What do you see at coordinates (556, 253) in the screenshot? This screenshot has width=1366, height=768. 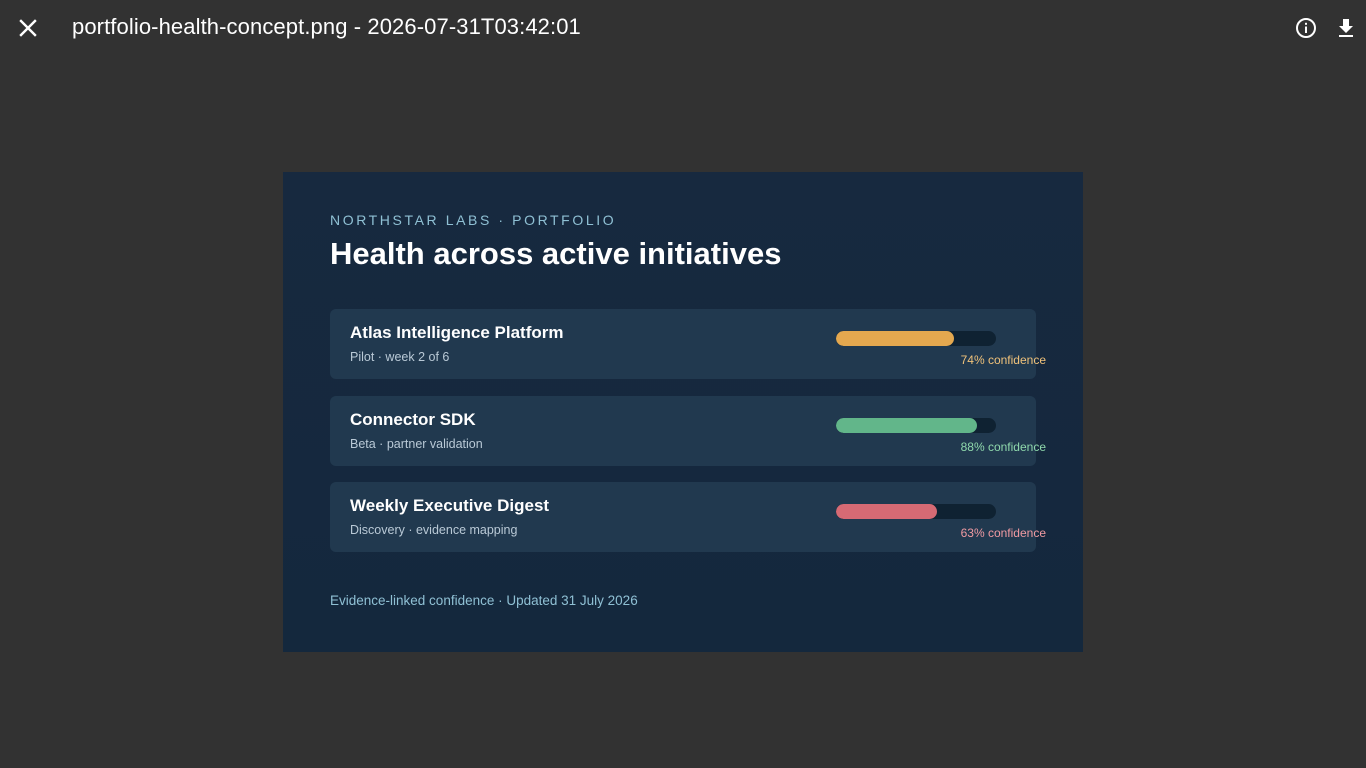 I see `page-title: Health across active initiatives` at bounding box center [556, 253].